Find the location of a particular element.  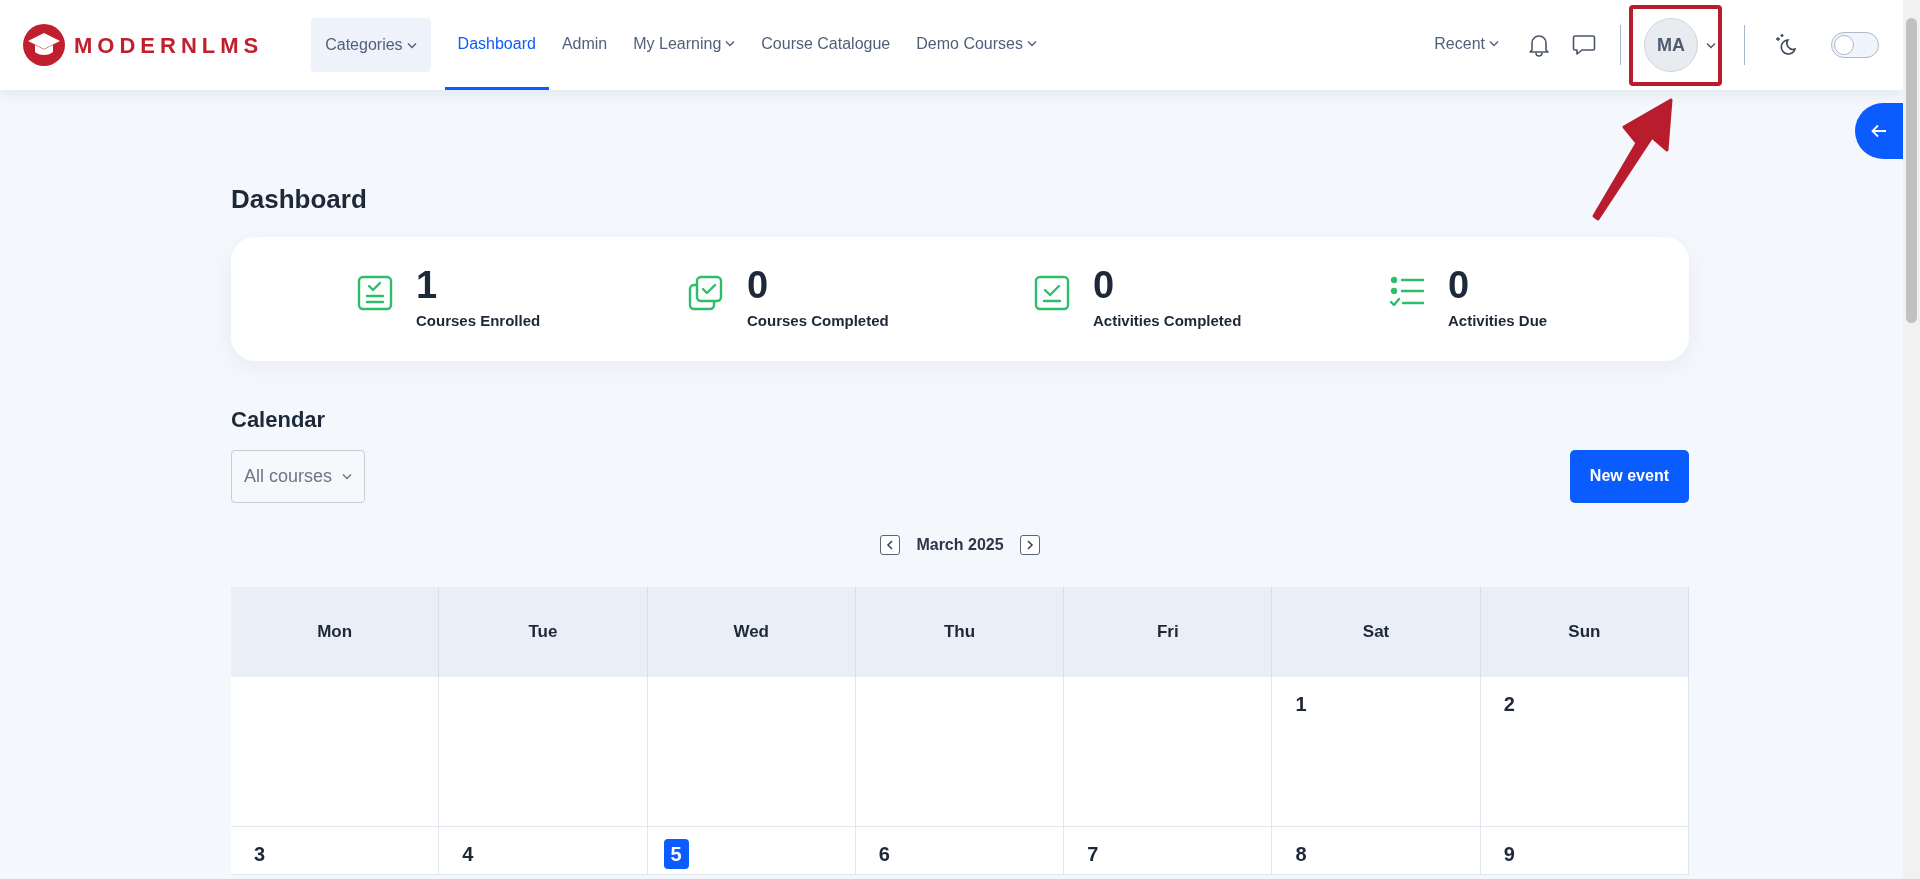

calendar-day-cell: 9 is located at coordinates (1584, 850).